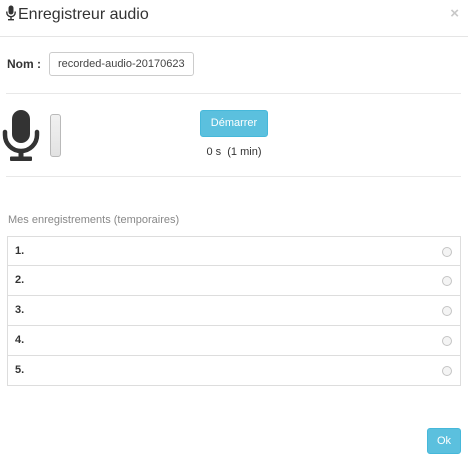 This screenshot has height=459, width=468. I want to click on list-item: 3., so click(234, 311).